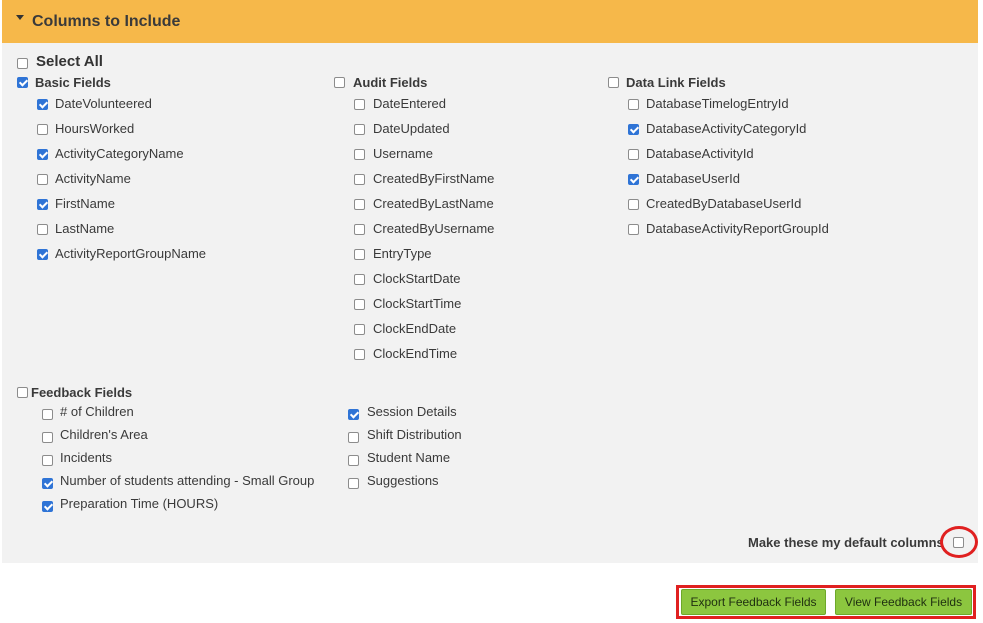 This screenshot has width=983, height=623. I want to click on field-label: Username, so click(403, 153).